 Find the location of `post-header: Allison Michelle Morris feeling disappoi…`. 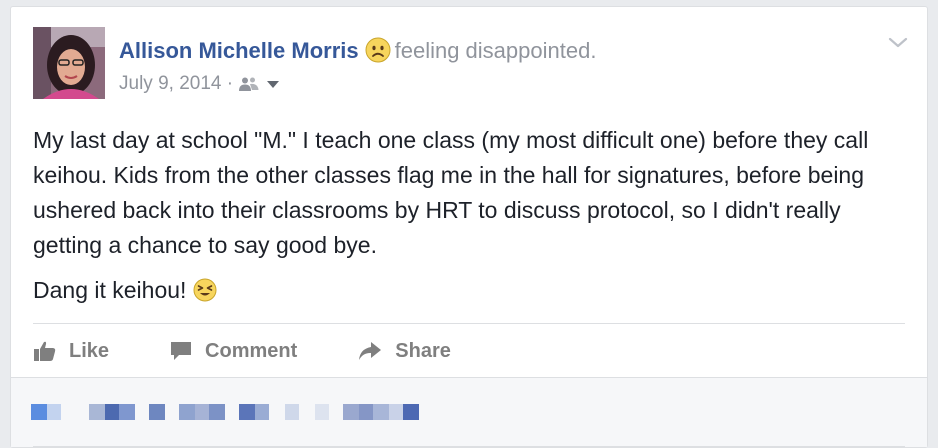

post-header: Allison Michelle Morris feeling disappoi… is located at coordinates (357, 53).